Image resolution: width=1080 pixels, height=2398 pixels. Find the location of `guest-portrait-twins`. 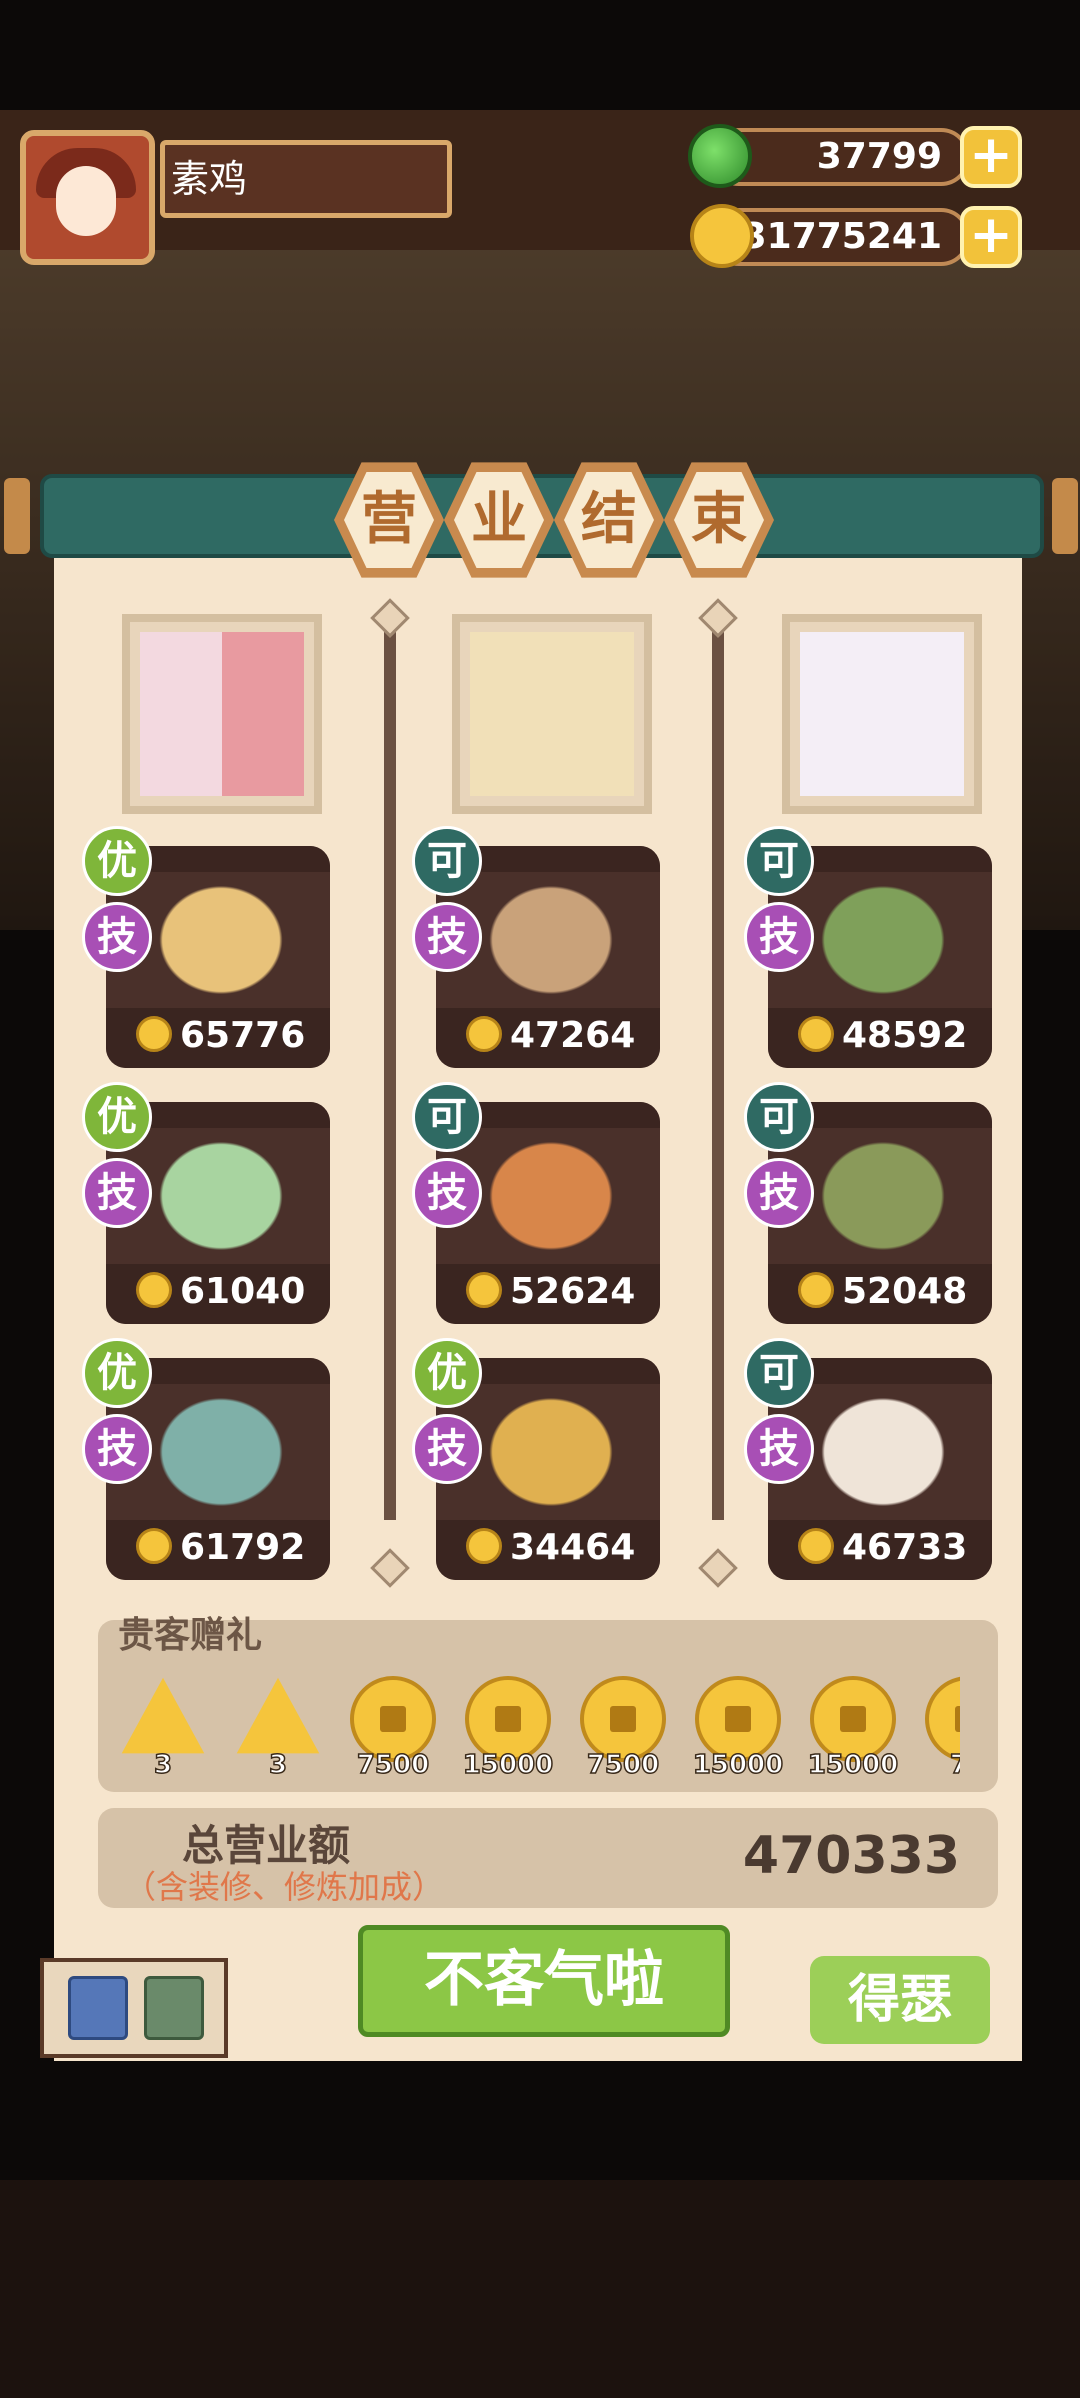

guest-portrait-twins is located at coordinates (222, 714).